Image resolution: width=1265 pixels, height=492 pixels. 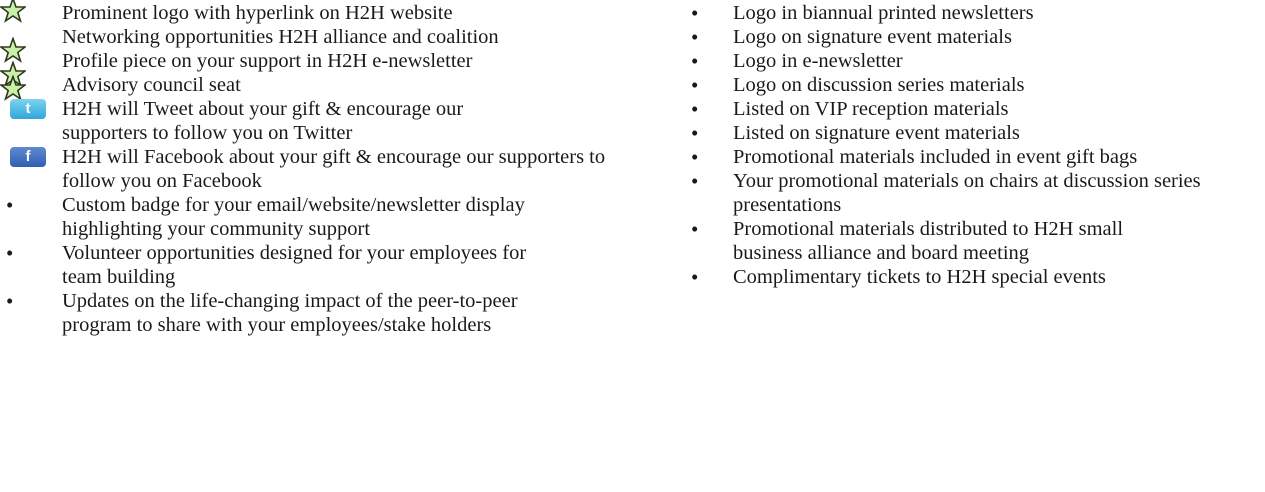 I want to click on star-icon, so click(x=18, y=11).